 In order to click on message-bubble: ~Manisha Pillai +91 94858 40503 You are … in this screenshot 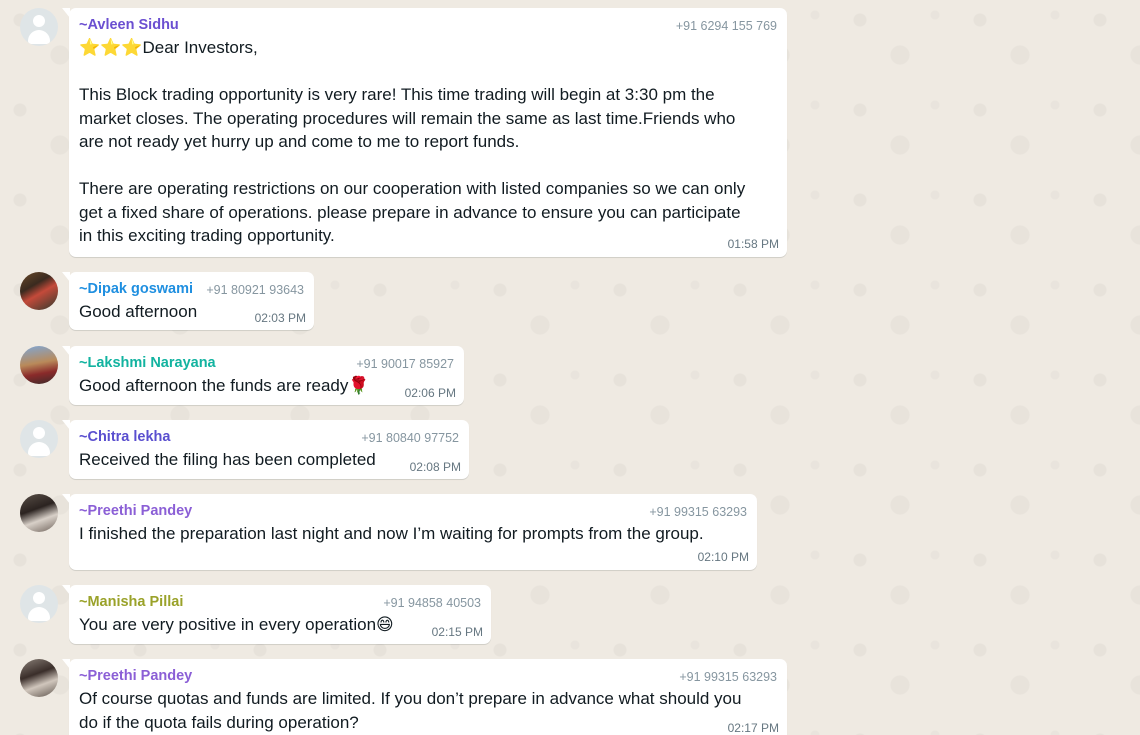, I will do `click(276, 614)`.